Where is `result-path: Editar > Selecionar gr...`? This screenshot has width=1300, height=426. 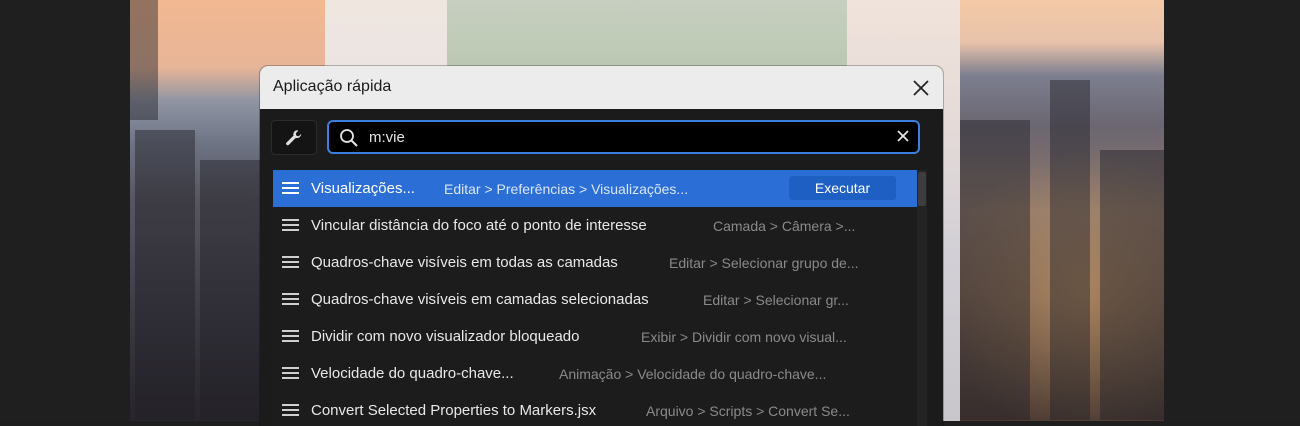 result-path: Editar > Selecionar gr... is located at coordinates (776, 299).